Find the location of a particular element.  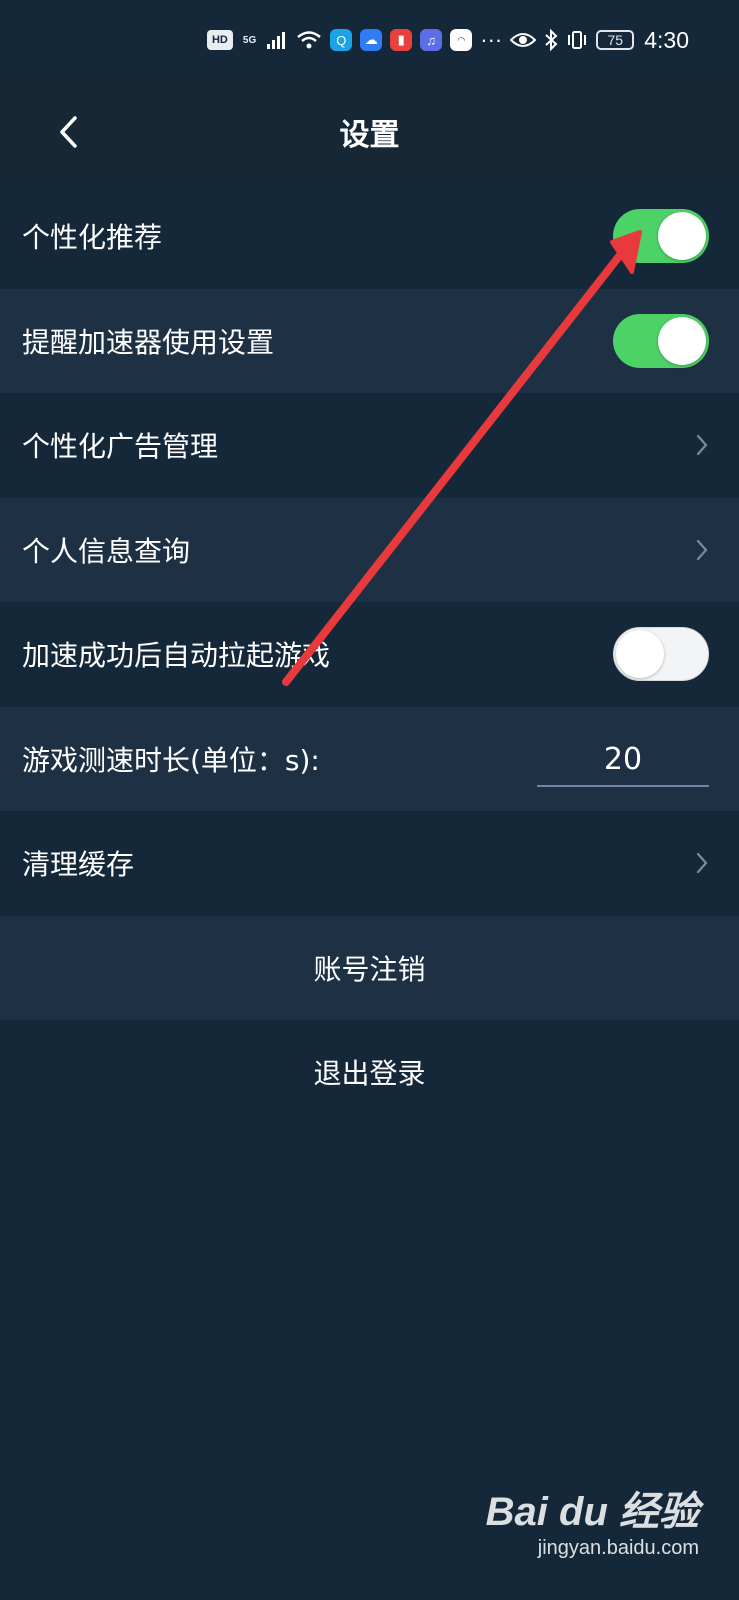

header: 设置 is located at coordinates (369, 132).